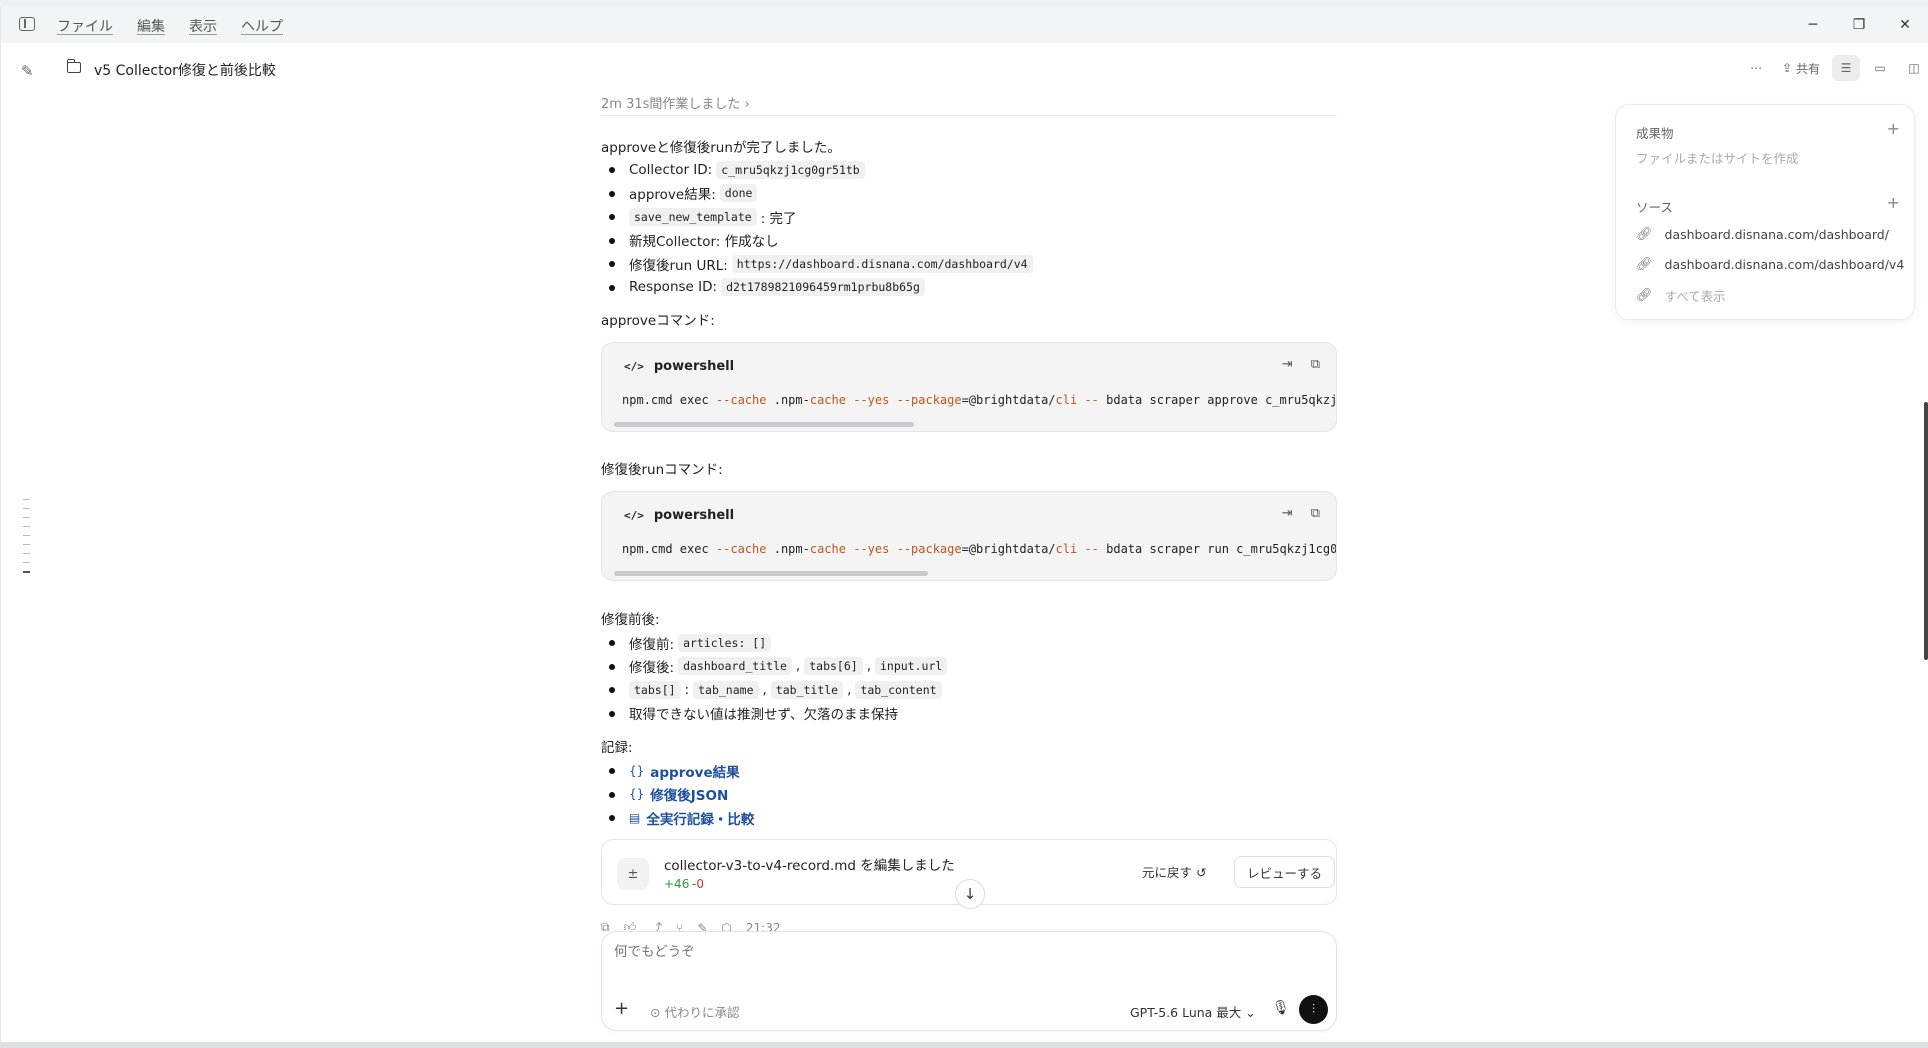 This screenshot has width=1928, height=1048. I want to click on maximize-icon: ❐, so click(1859, 25).